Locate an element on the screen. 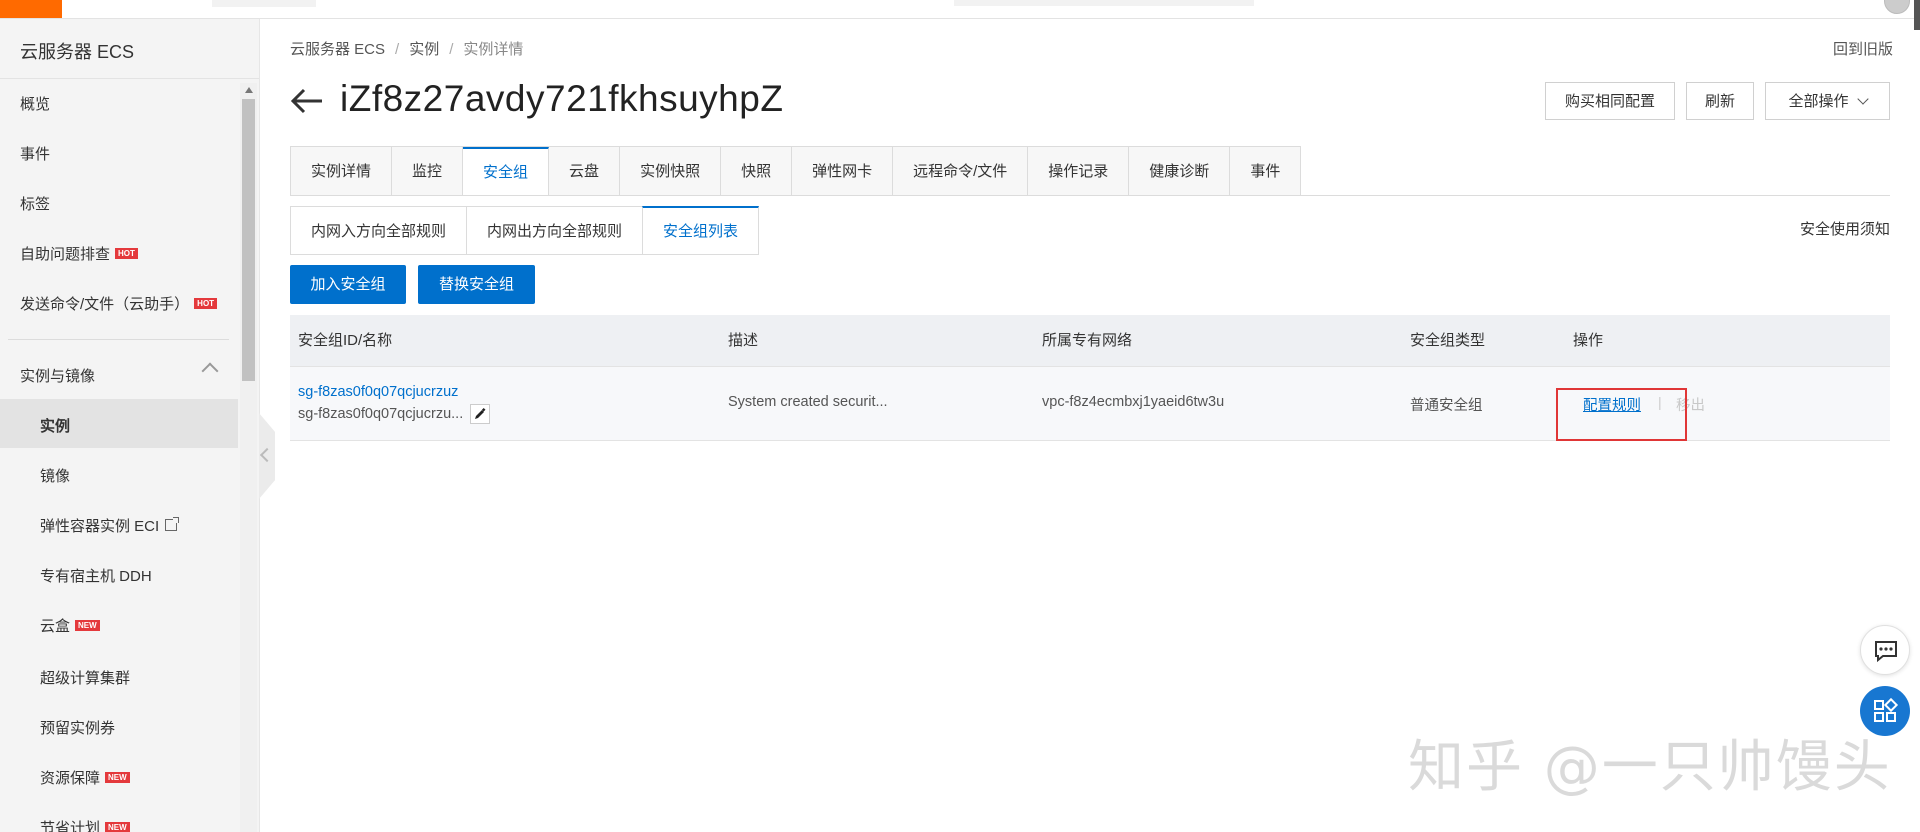 The width and height of the screenshot is (1920, 832). tab-remote-commands: 远程命令/文件 is located at coordinates (961, 171).